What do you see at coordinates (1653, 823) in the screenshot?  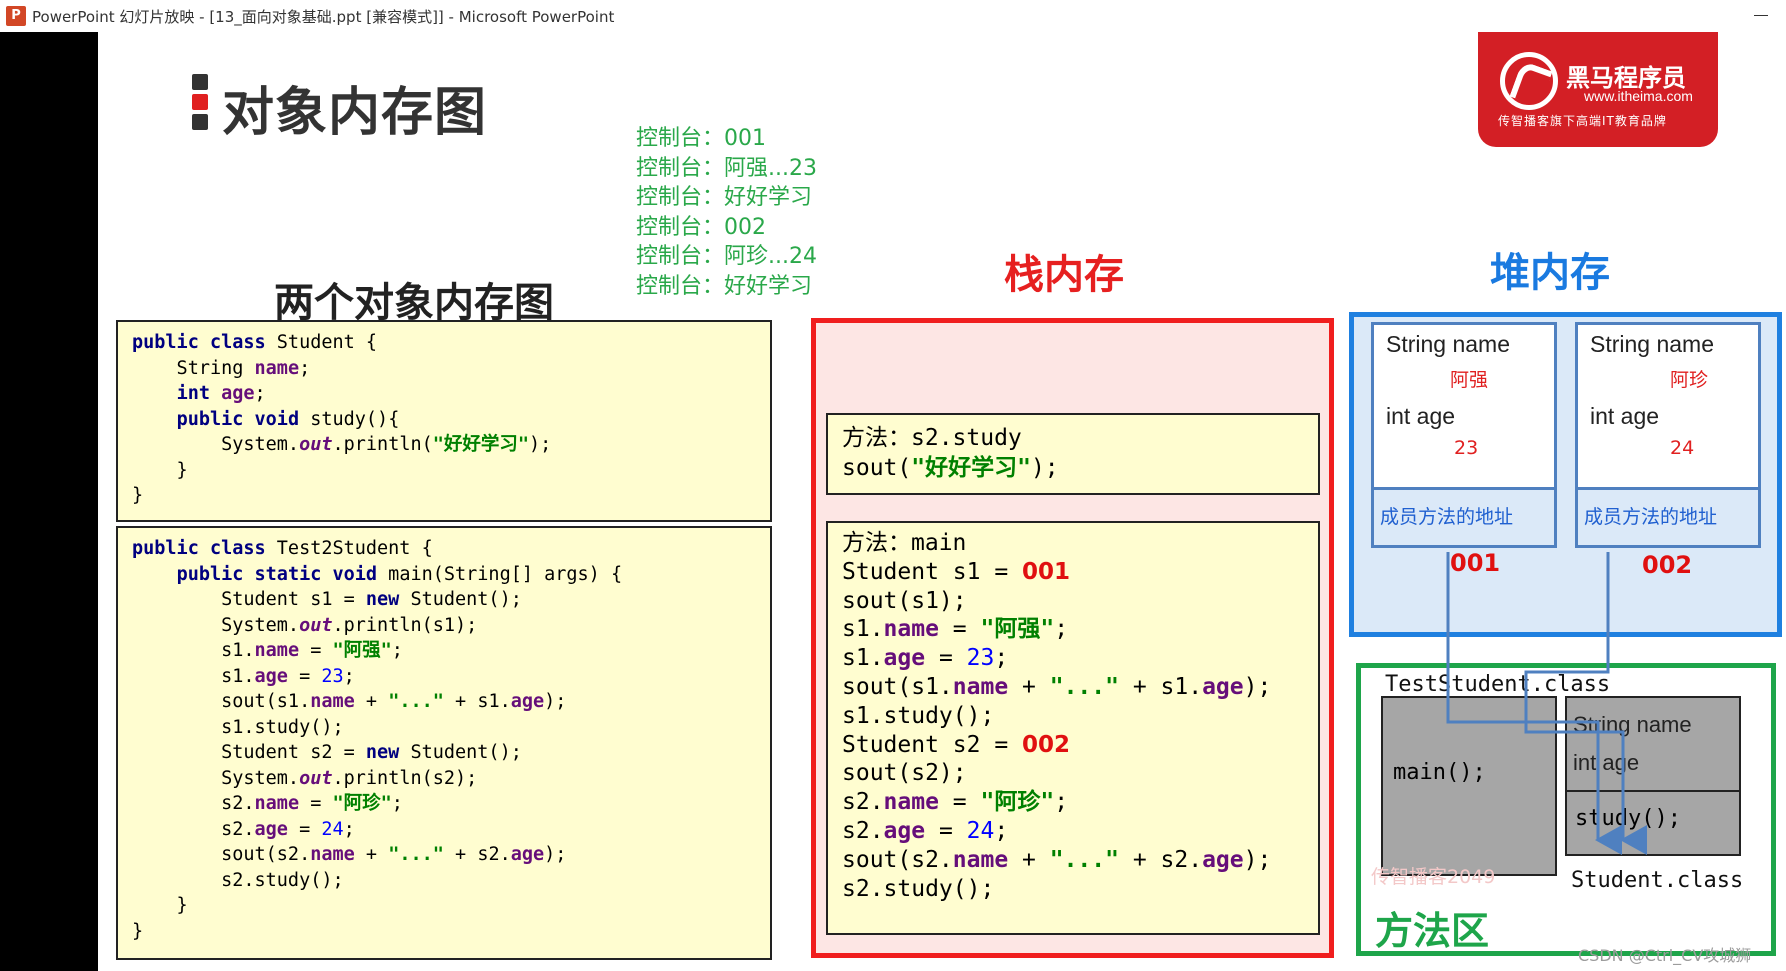 I see `study-method-block: study();` at bounding box center [1653, 823].